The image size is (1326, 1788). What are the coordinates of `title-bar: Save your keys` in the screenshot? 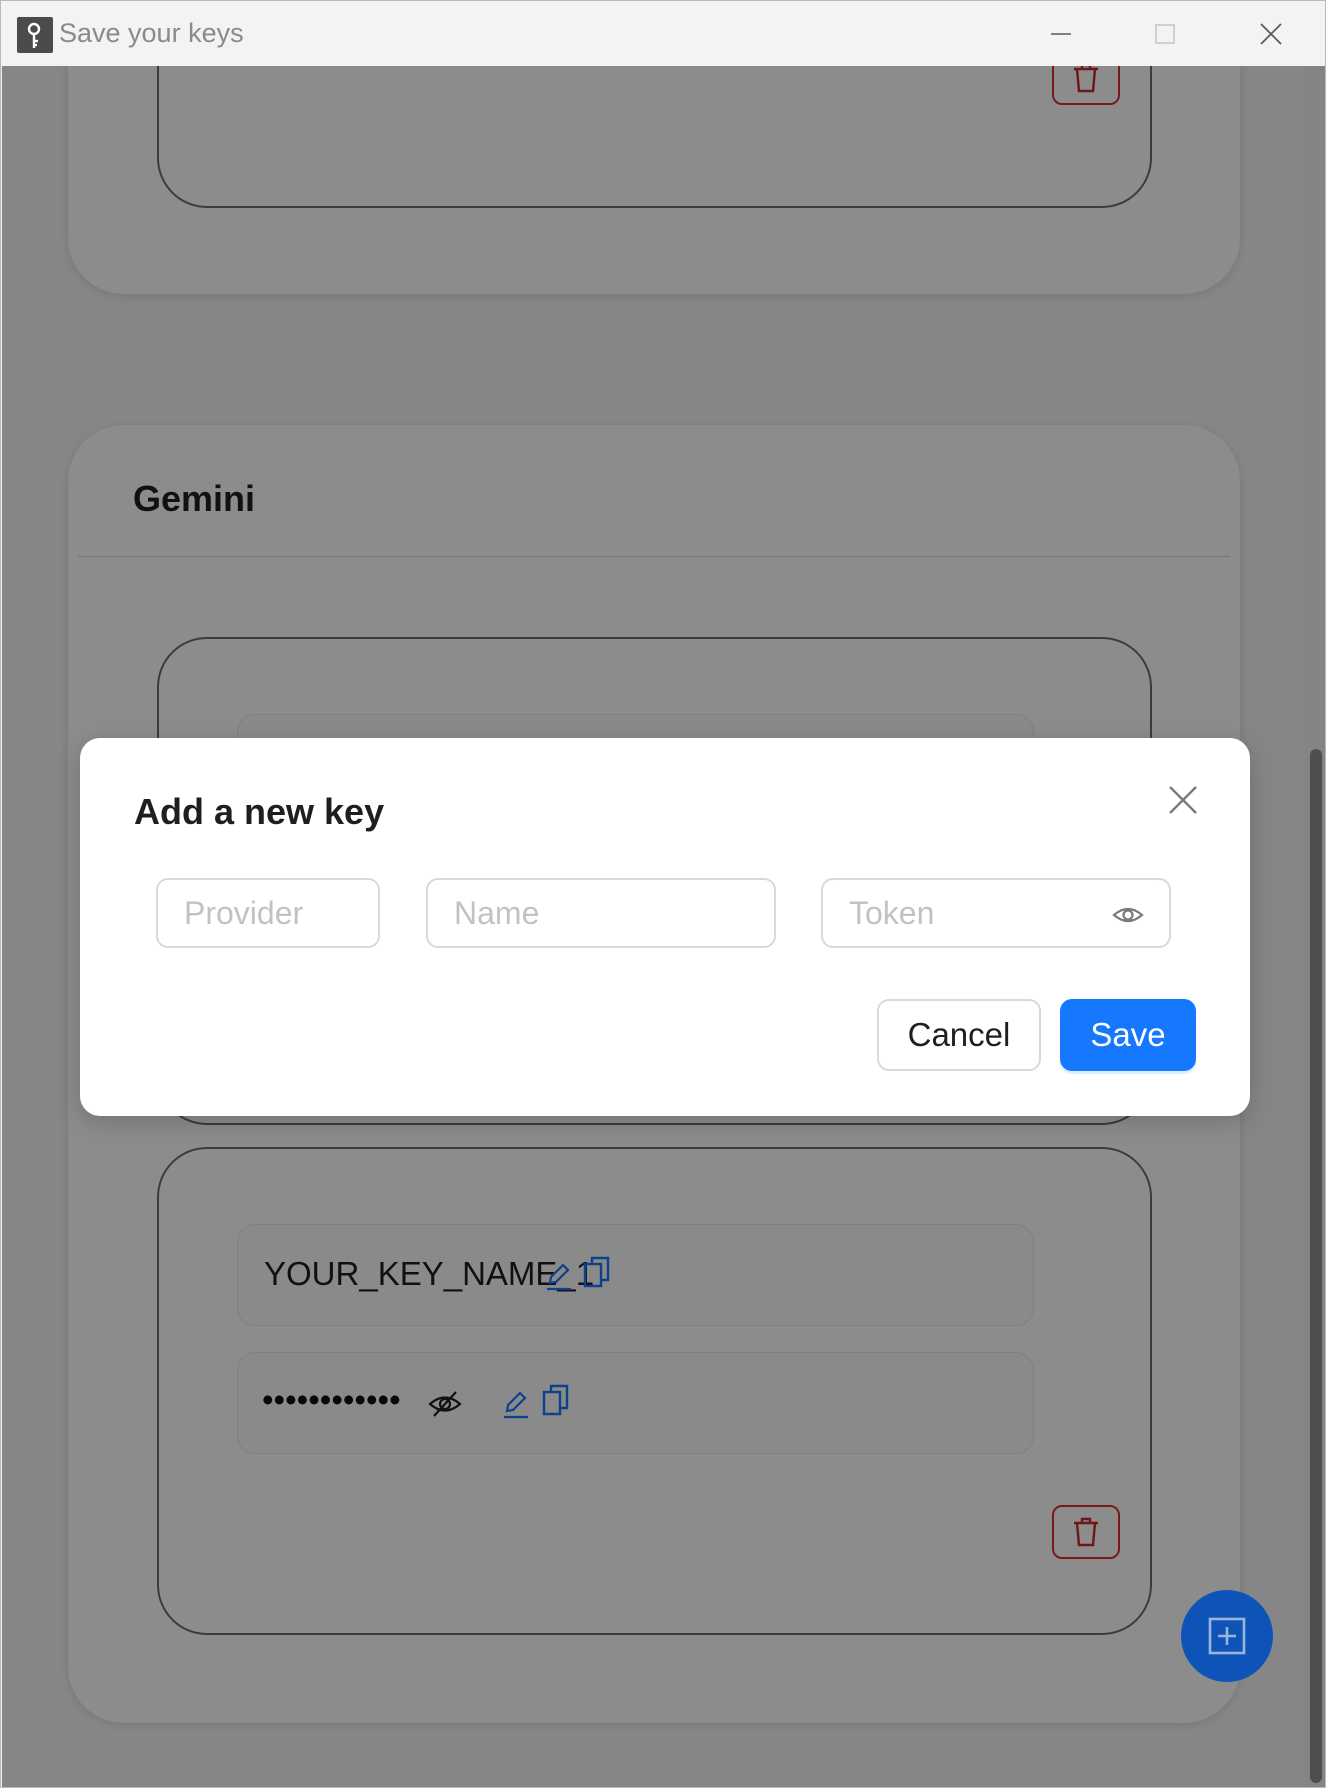 It's located at (663, 33).